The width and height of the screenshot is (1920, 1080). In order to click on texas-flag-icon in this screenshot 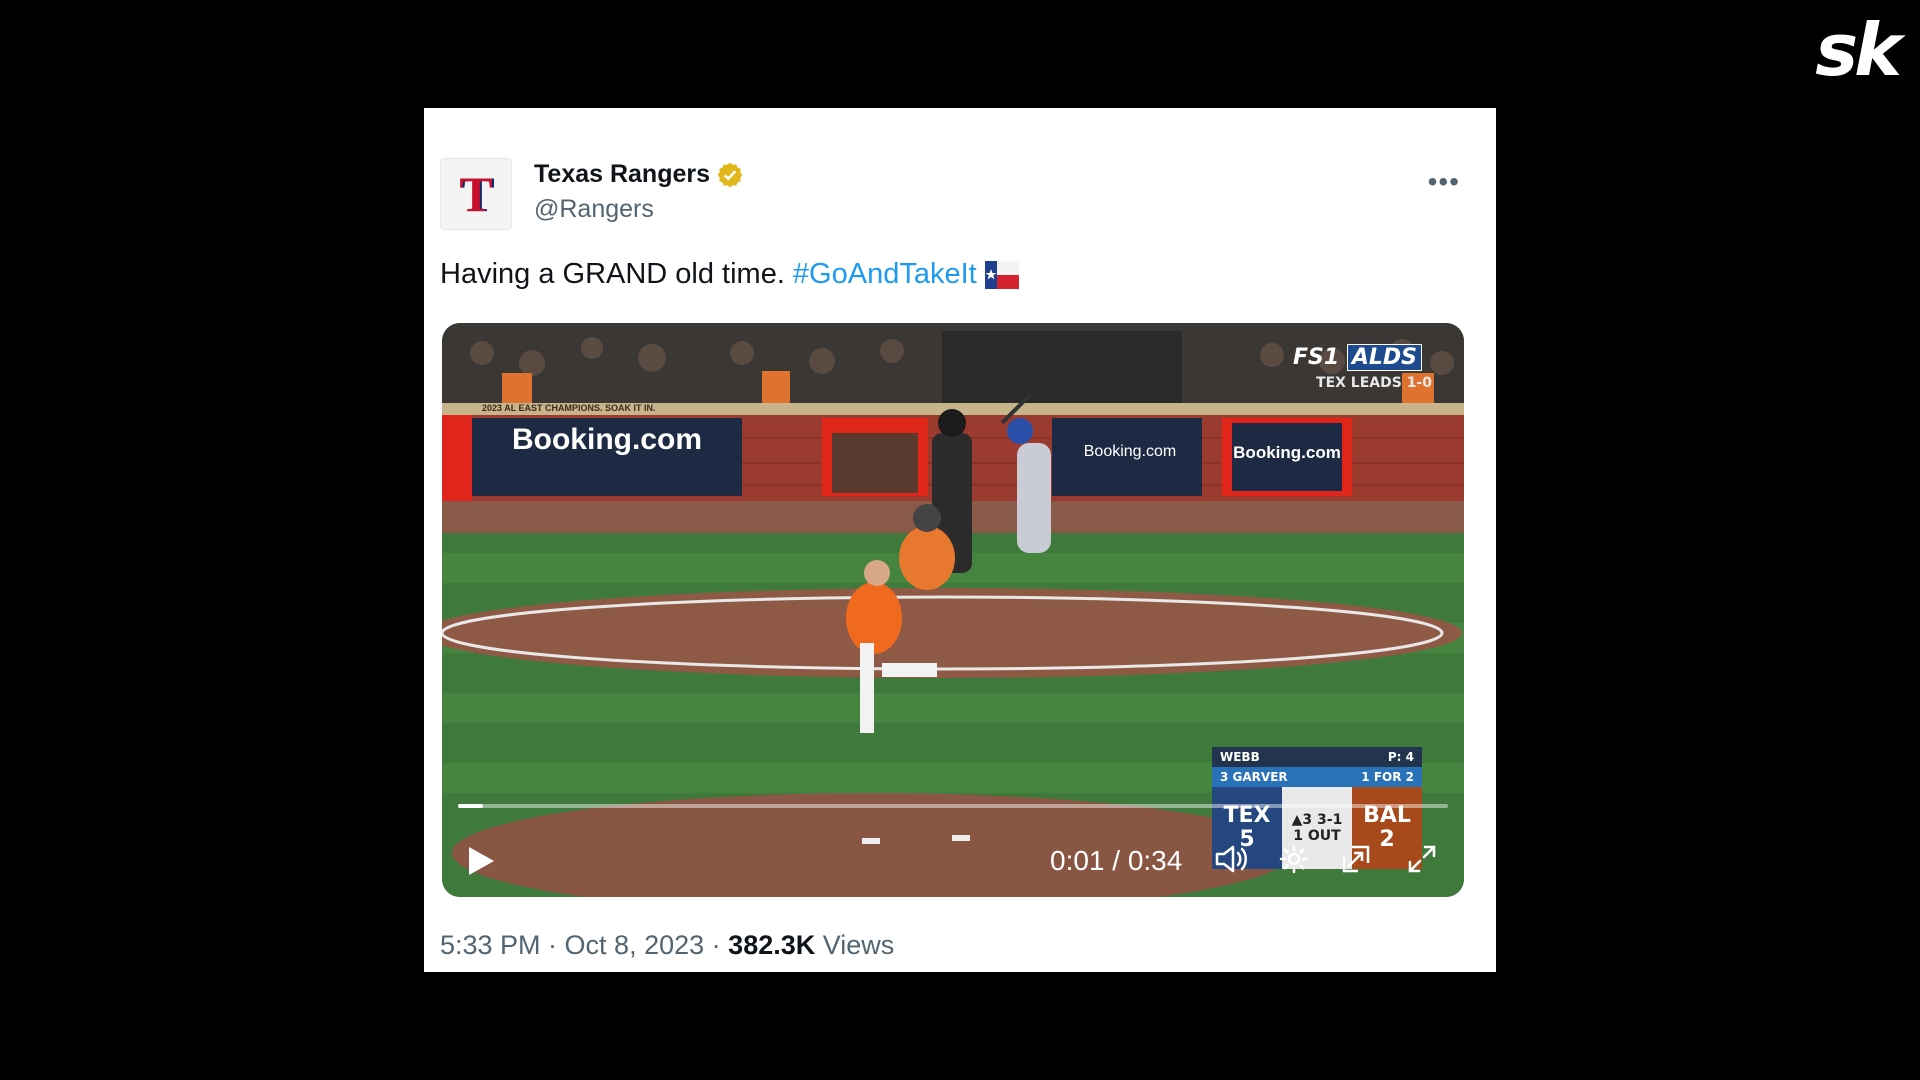, I will do `click(1001, 274)`.